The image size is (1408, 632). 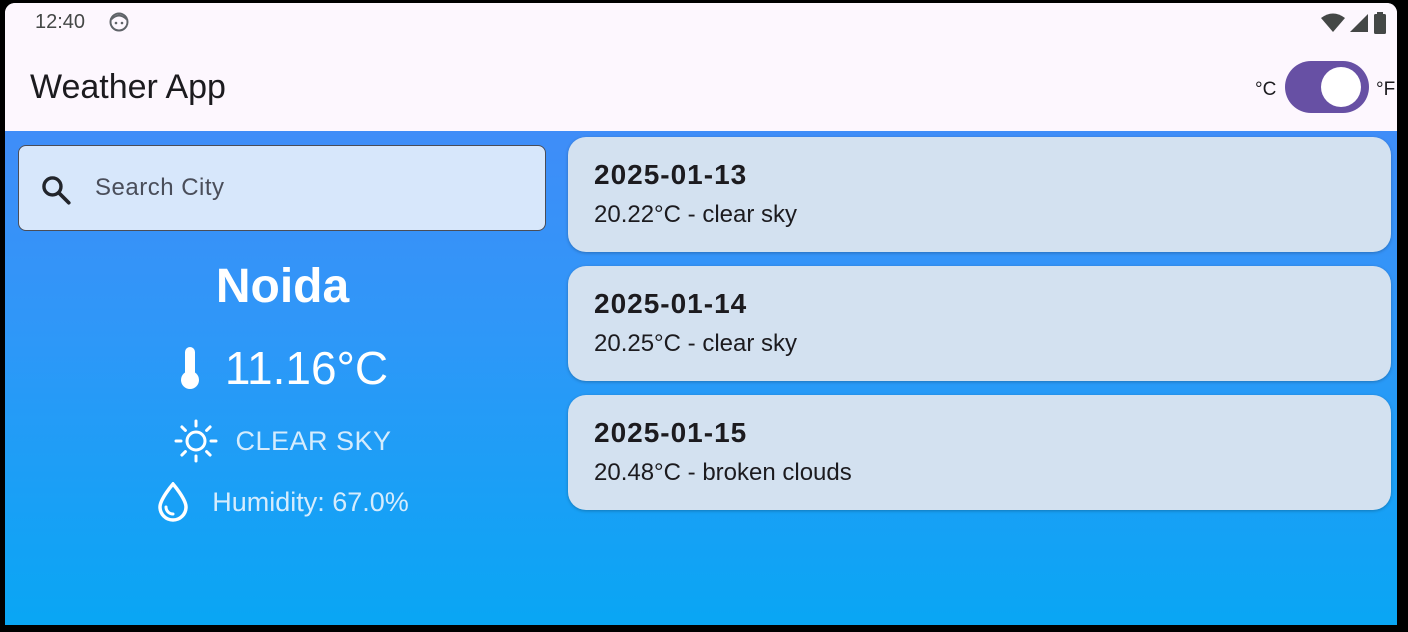 What do you see at coordinates (723, 472) in the screenshot?
I see `forecast-summary: 20.48°C - broken clouds` at bounding box center [723, 472].